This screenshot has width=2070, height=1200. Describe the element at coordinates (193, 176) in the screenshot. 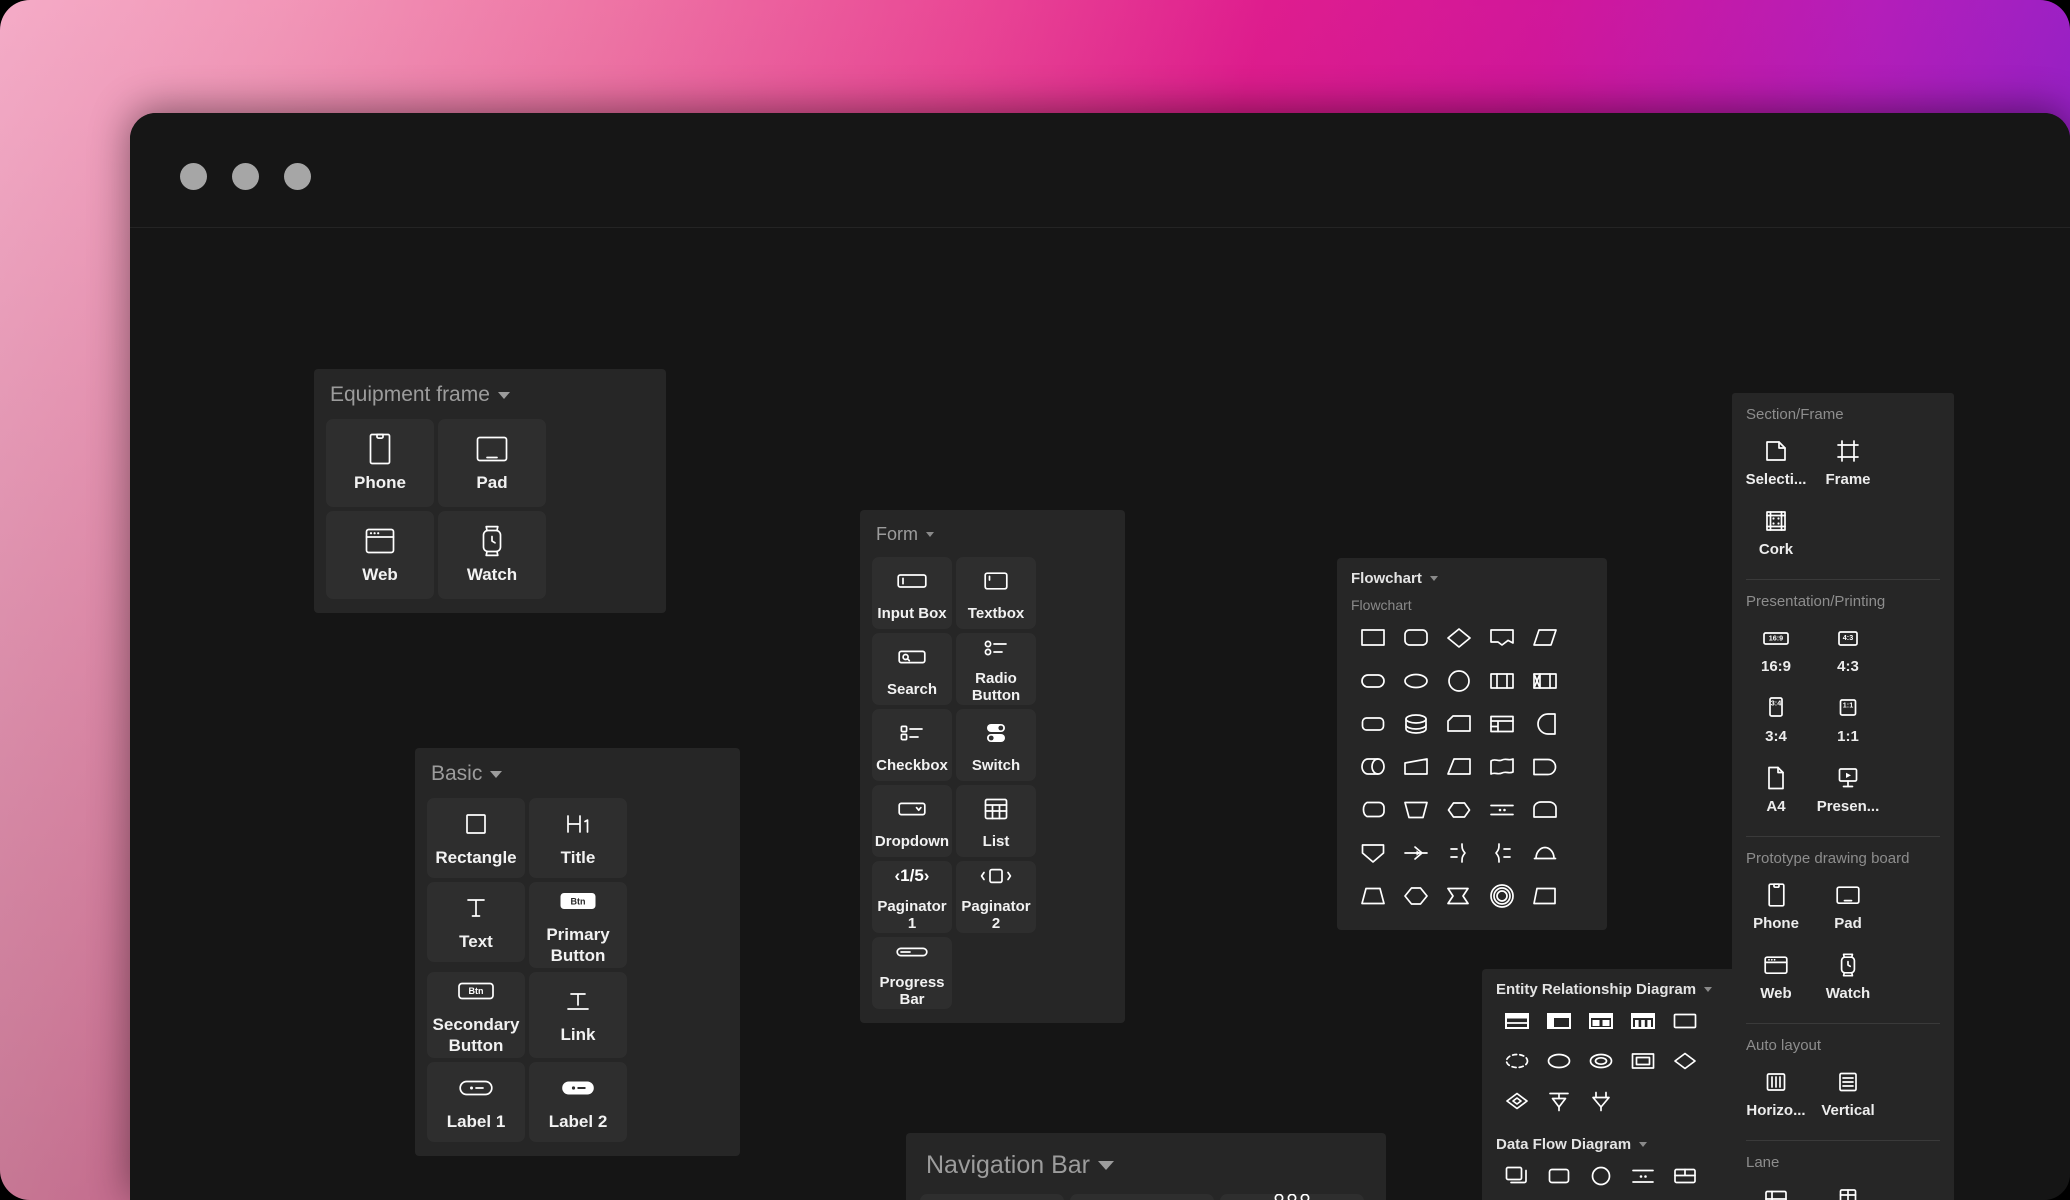

I see `close-button` at that location.